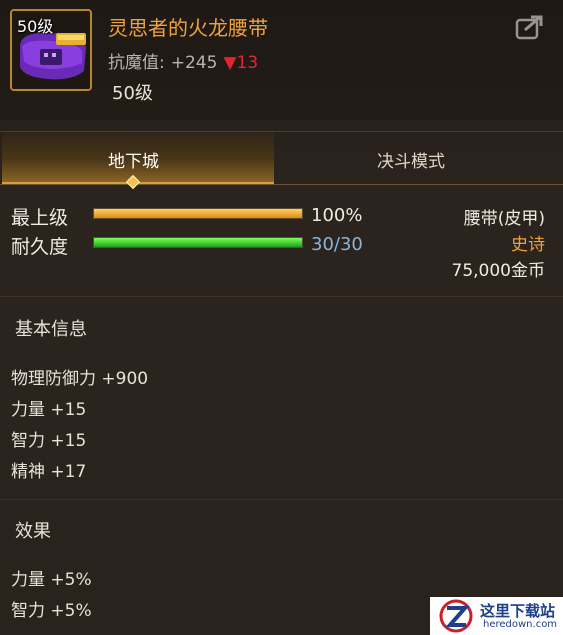 This screenshot has height=635, width=563. Describe the element at coordinates (51, 580) in the screenshot. I see `effect-attr-strength: 力量 +5%` at that location.